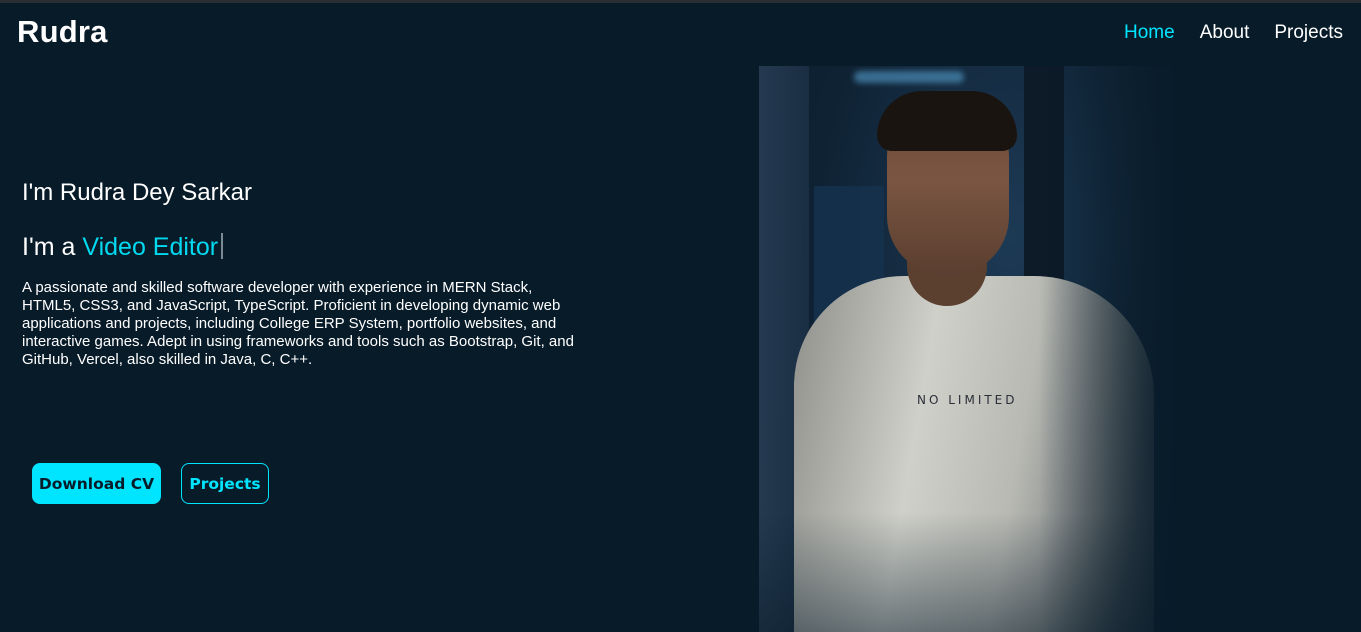  I want to click on typing-caret, so click(222, 246).